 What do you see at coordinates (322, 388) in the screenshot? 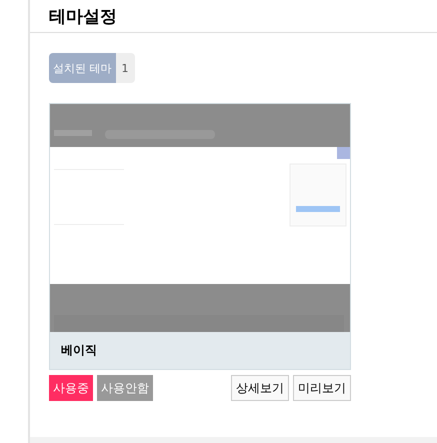
I see `action-button: 미리보기` at bounding box center [322, 388].